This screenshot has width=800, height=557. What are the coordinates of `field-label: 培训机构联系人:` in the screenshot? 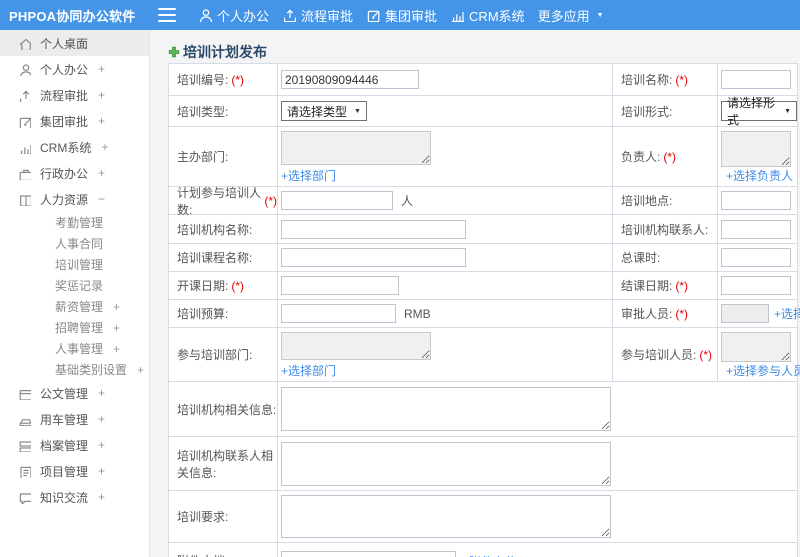 It's located at (665, 229).